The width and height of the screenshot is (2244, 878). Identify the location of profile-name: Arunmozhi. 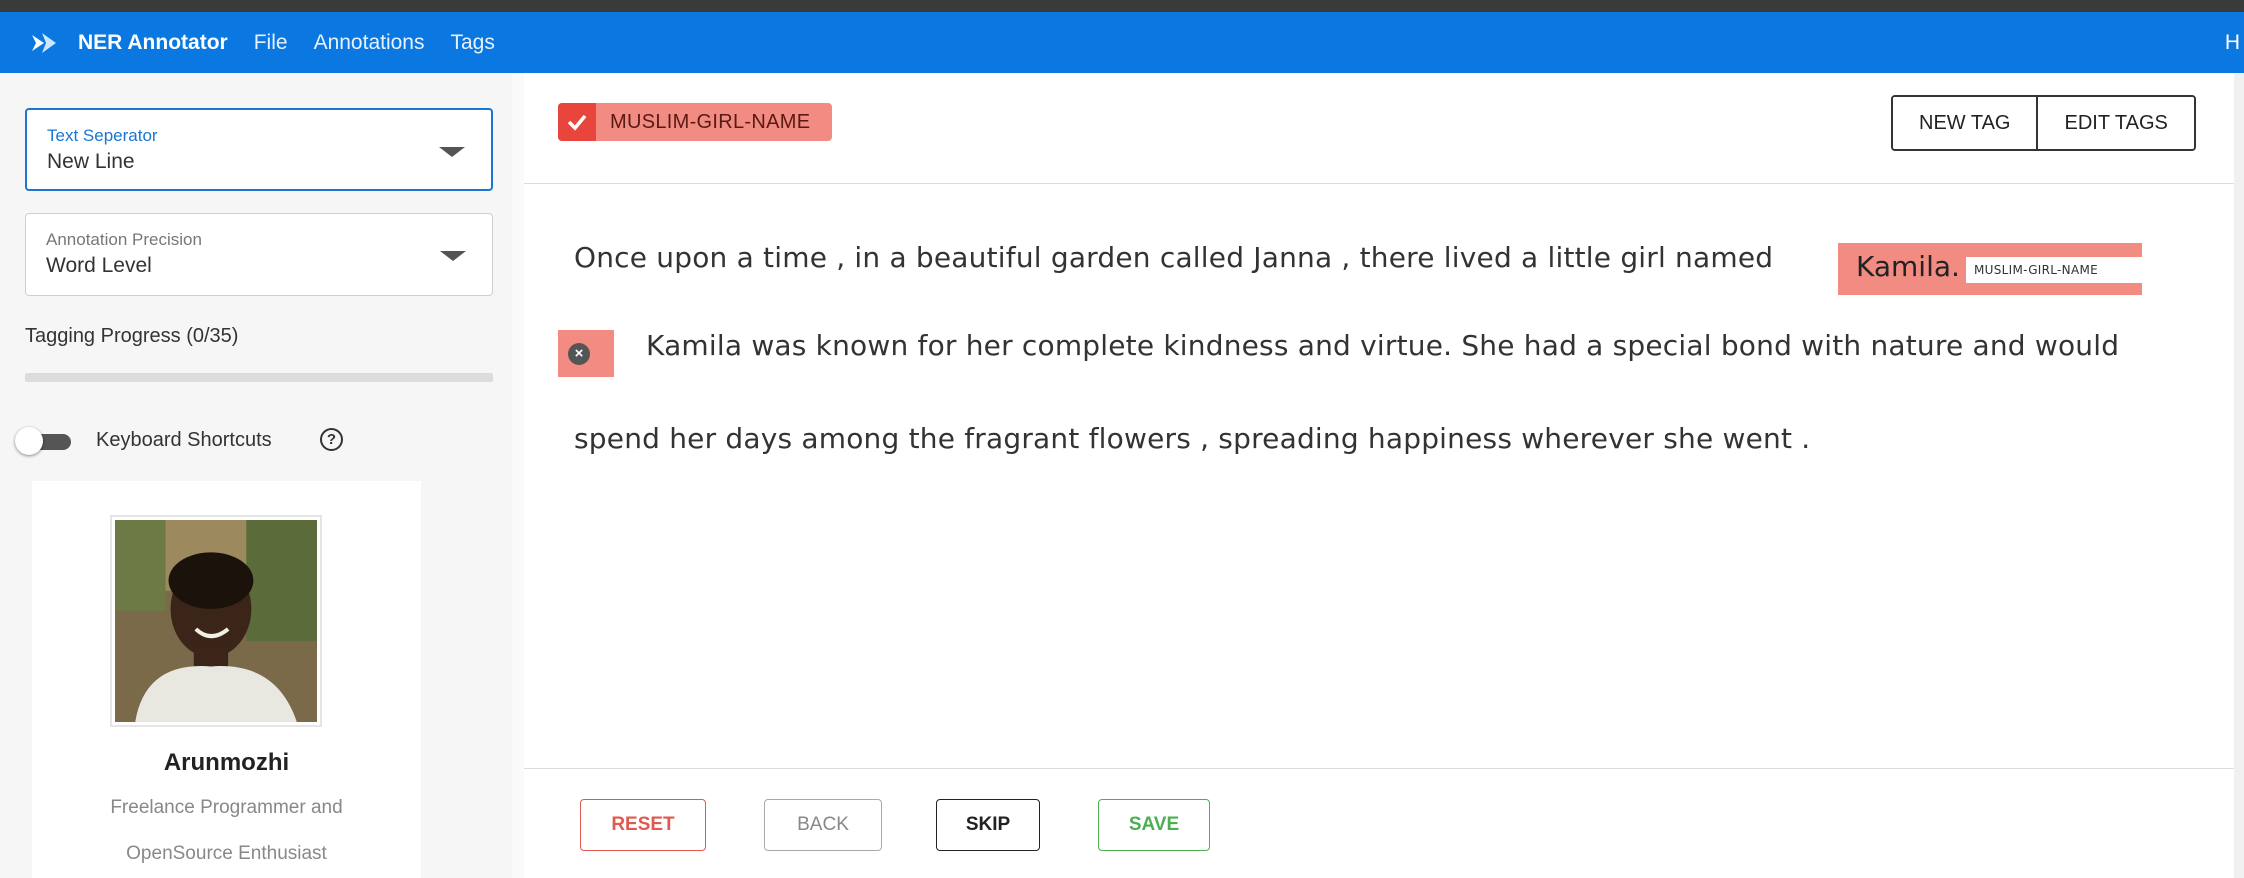
(226, 762).